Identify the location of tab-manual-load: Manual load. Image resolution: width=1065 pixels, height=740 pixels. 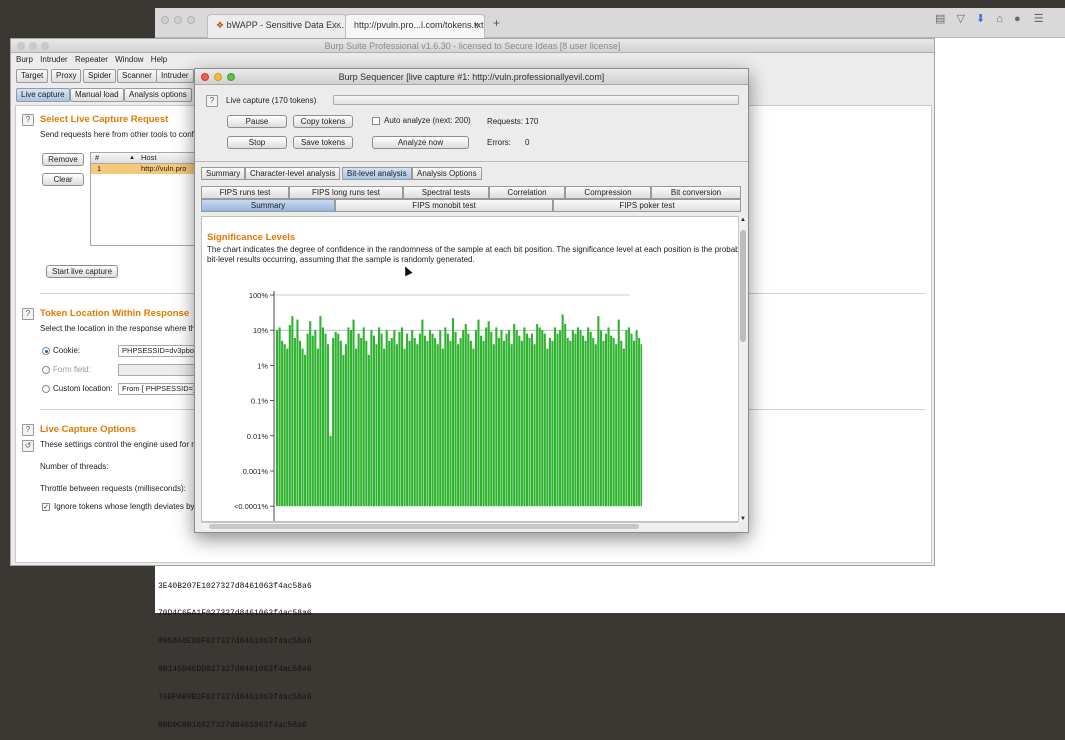
(97, 95).